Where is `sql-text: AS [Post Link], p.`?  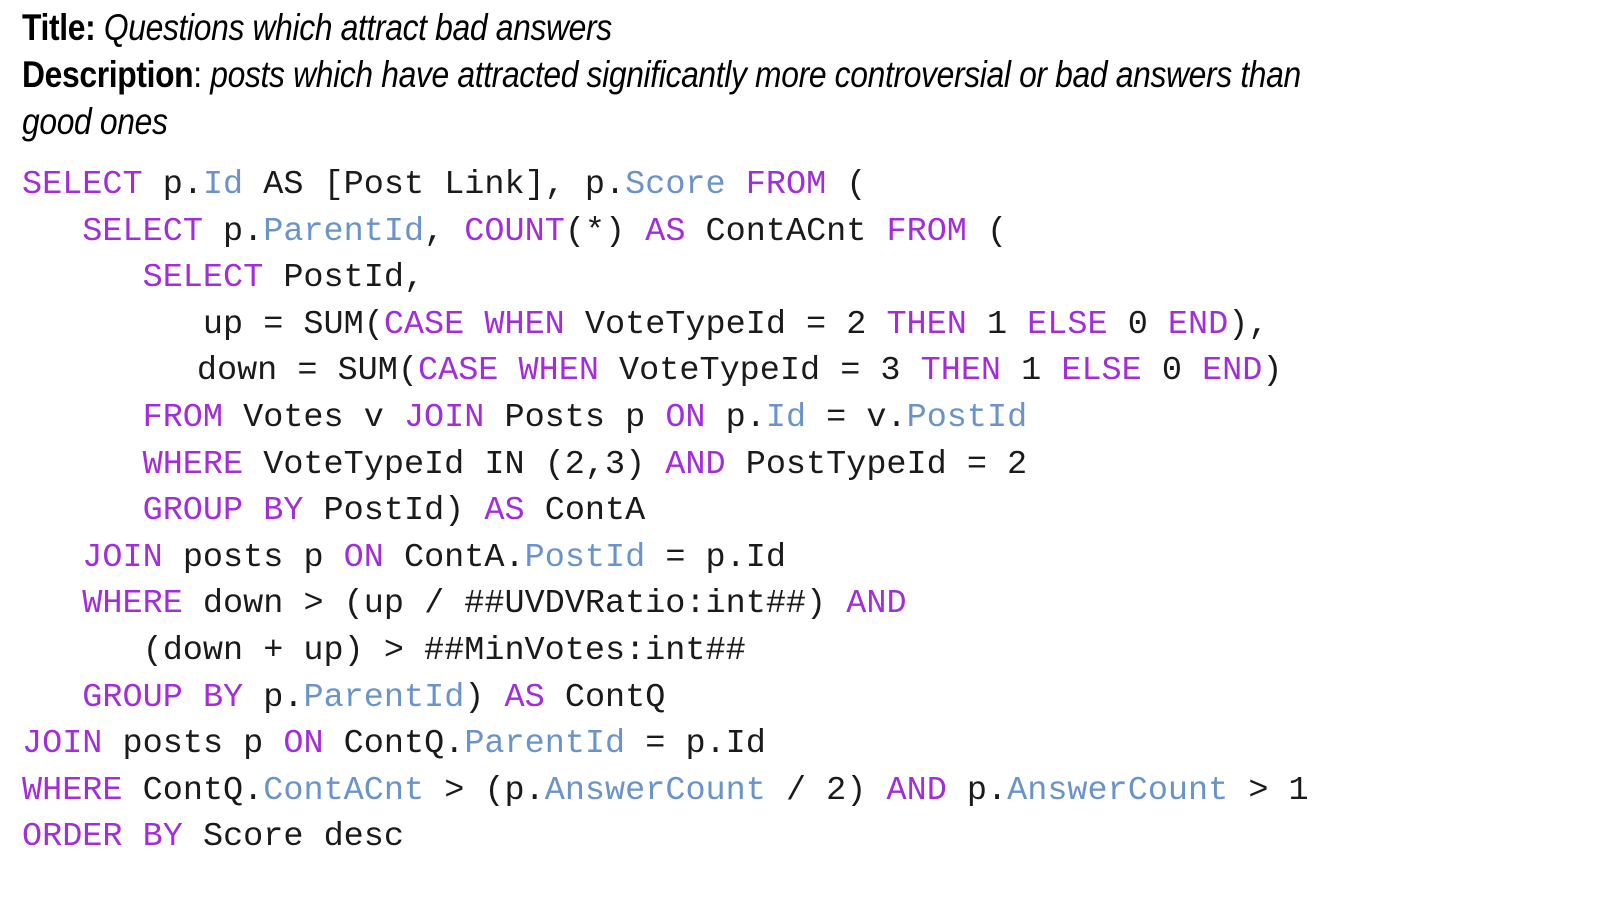 sql-text: AS [Post Link], p. is located at coordinates (434, 185).